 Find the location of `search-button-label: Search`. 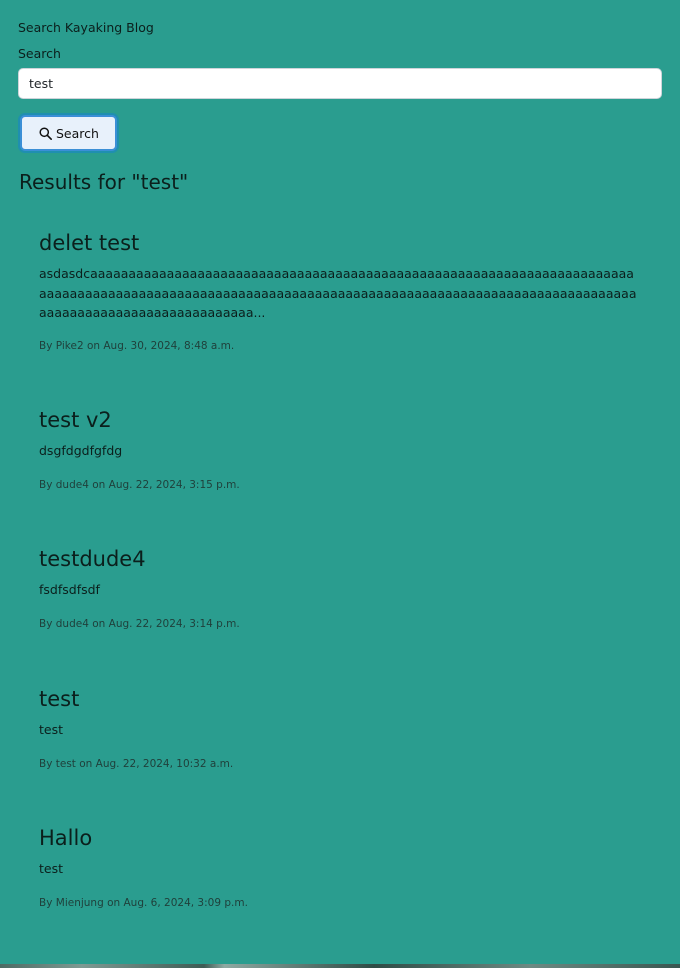

search-button-label: Search is located at coordinates (77, 133).